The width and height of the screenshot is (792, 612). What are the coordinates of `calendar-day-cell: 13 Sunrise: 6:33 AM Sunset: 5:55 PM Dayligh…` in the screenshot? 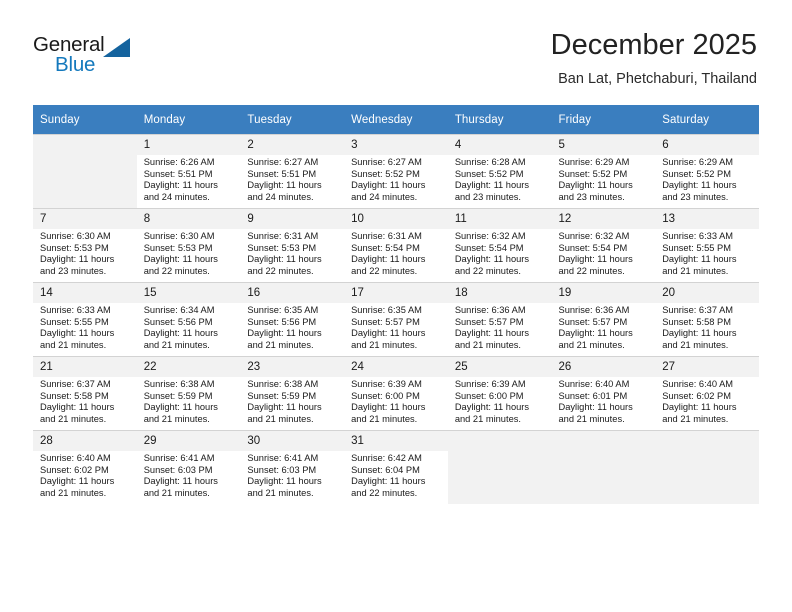 It's located at (707, 245).